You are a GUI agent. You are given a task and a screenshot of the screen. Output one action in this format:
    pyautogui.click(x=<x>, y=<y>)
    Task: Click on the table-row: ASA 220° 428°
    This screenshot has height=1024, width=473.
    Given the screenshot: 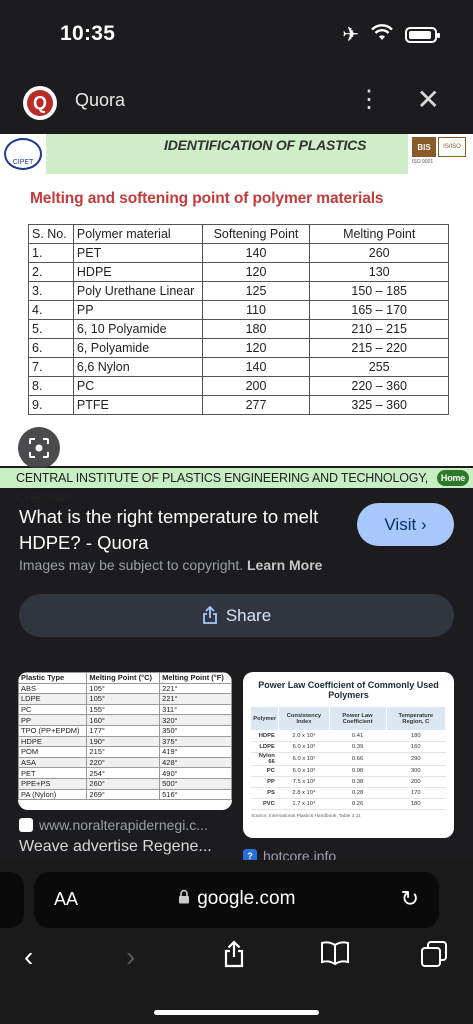 What is the action you would take?
    pyautogui.click(x=125, y=762)
    